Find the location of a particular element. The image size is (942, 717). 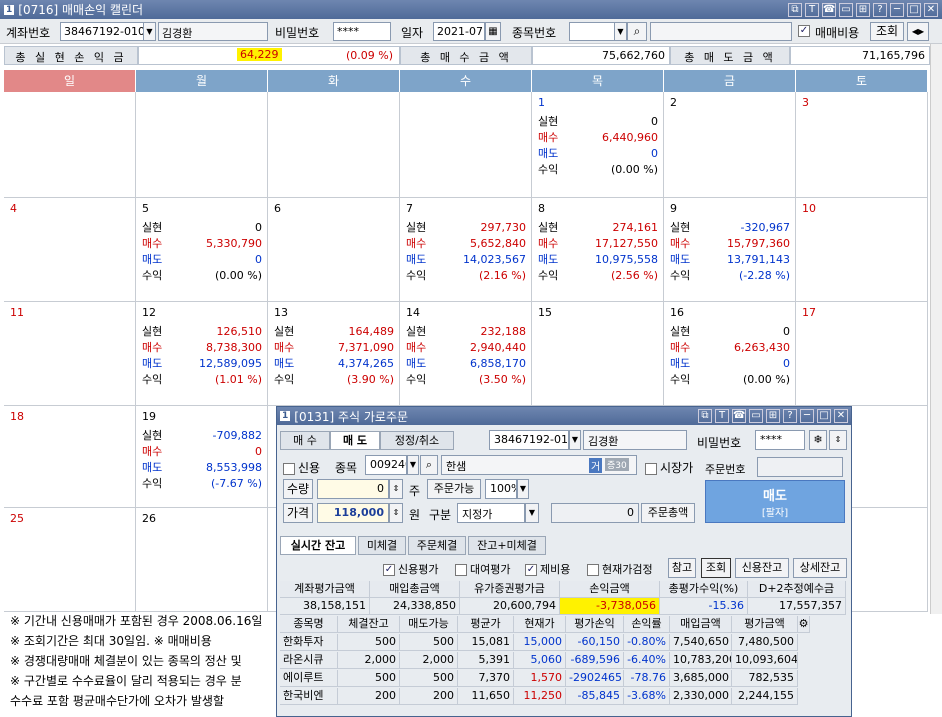

holdings-header-cell: 평균가 is located at coordinates (486, 624).